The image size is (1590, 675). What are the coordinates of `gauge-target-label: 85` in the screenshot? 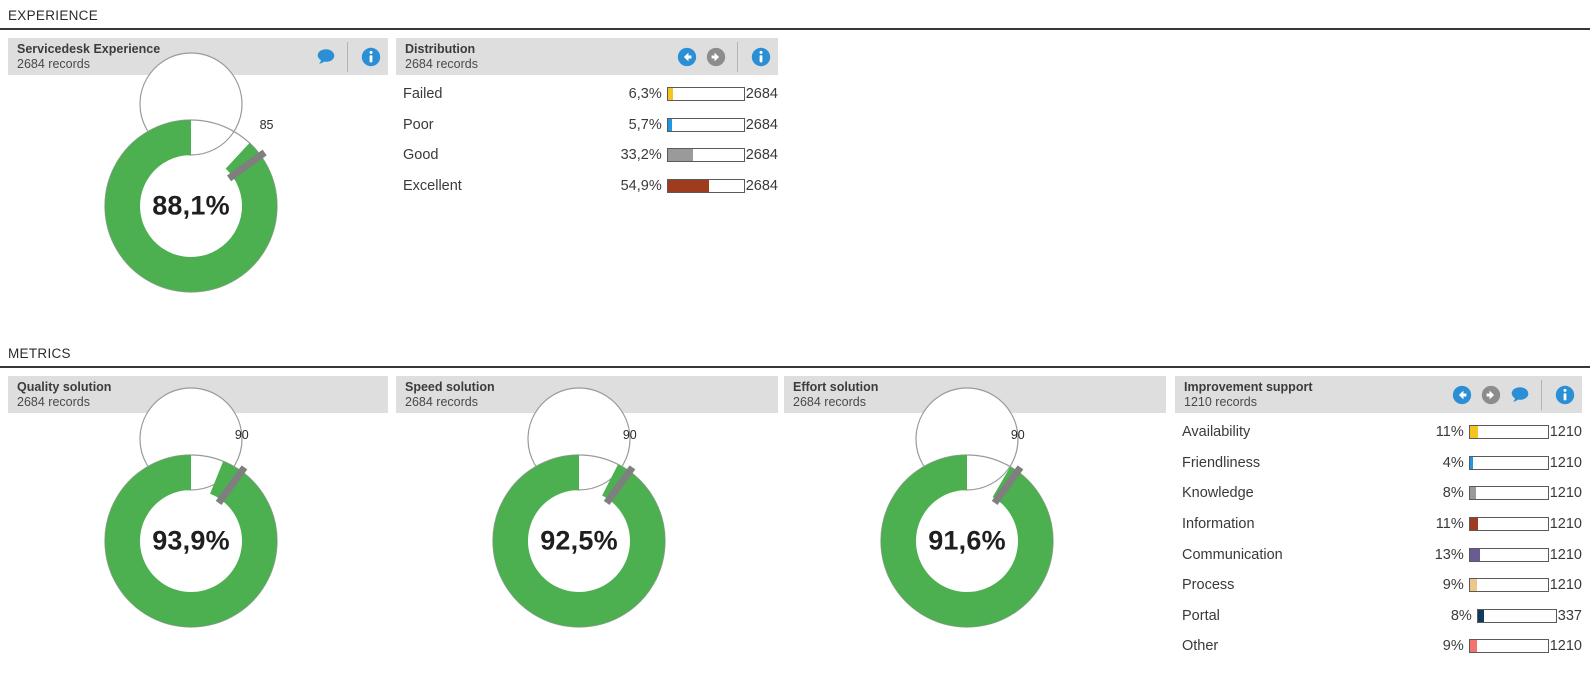 It's located at (266, 125).